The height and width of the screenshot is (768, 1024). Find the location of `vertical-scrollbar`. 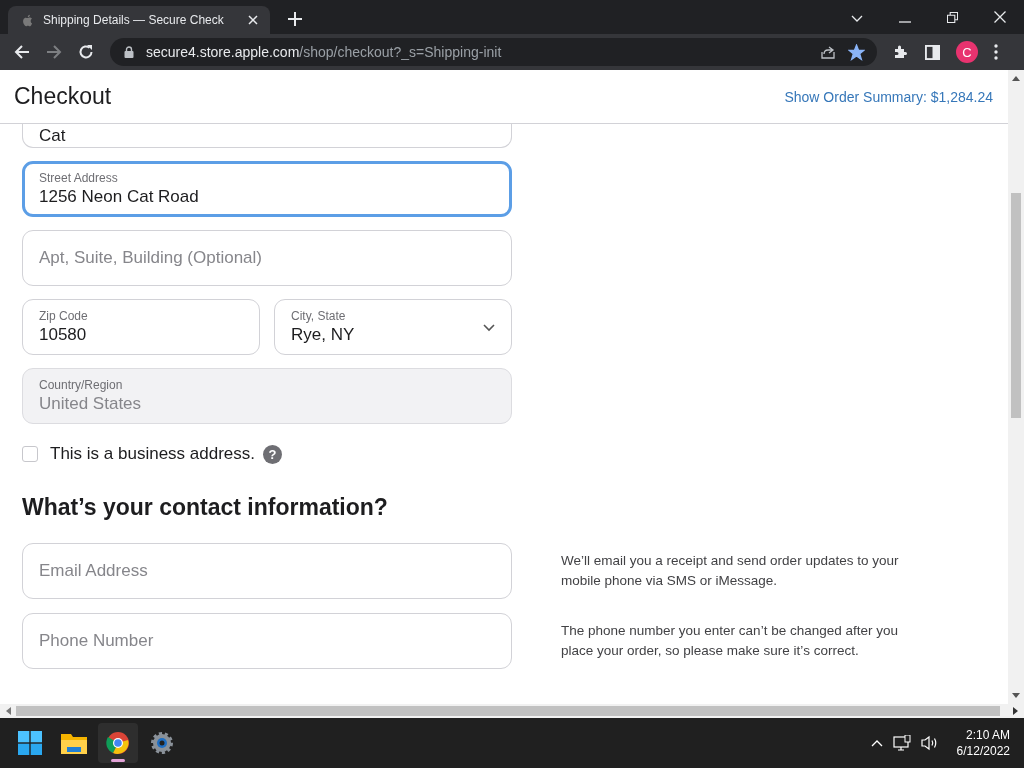

vertical-scrollbar is located at coordinates (1016, 387).